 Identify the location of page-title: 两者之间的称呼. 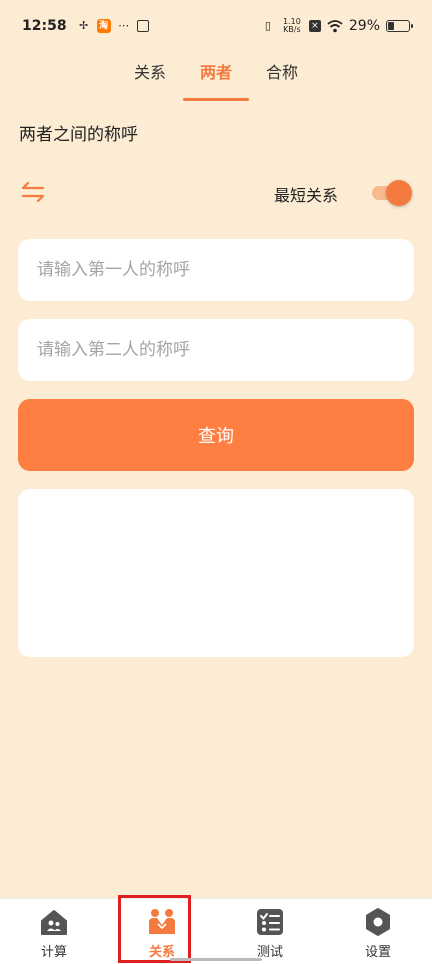
(78, 135).